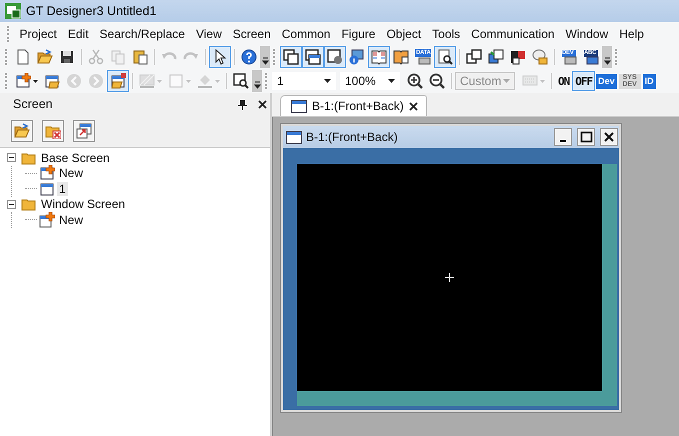  What do you see at coordinates (62, 189) in the screenshot?
I see `tree-item: 1` at bounding box center [62, 189].